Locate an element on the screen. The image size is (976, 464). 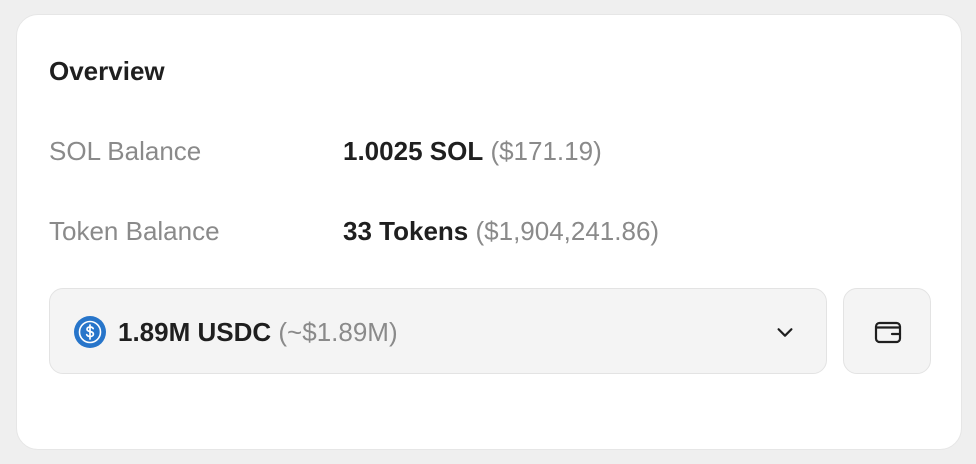
sol-balance-value: 1.0025 SOL ($171.19) is located at coordinates (472, 151).